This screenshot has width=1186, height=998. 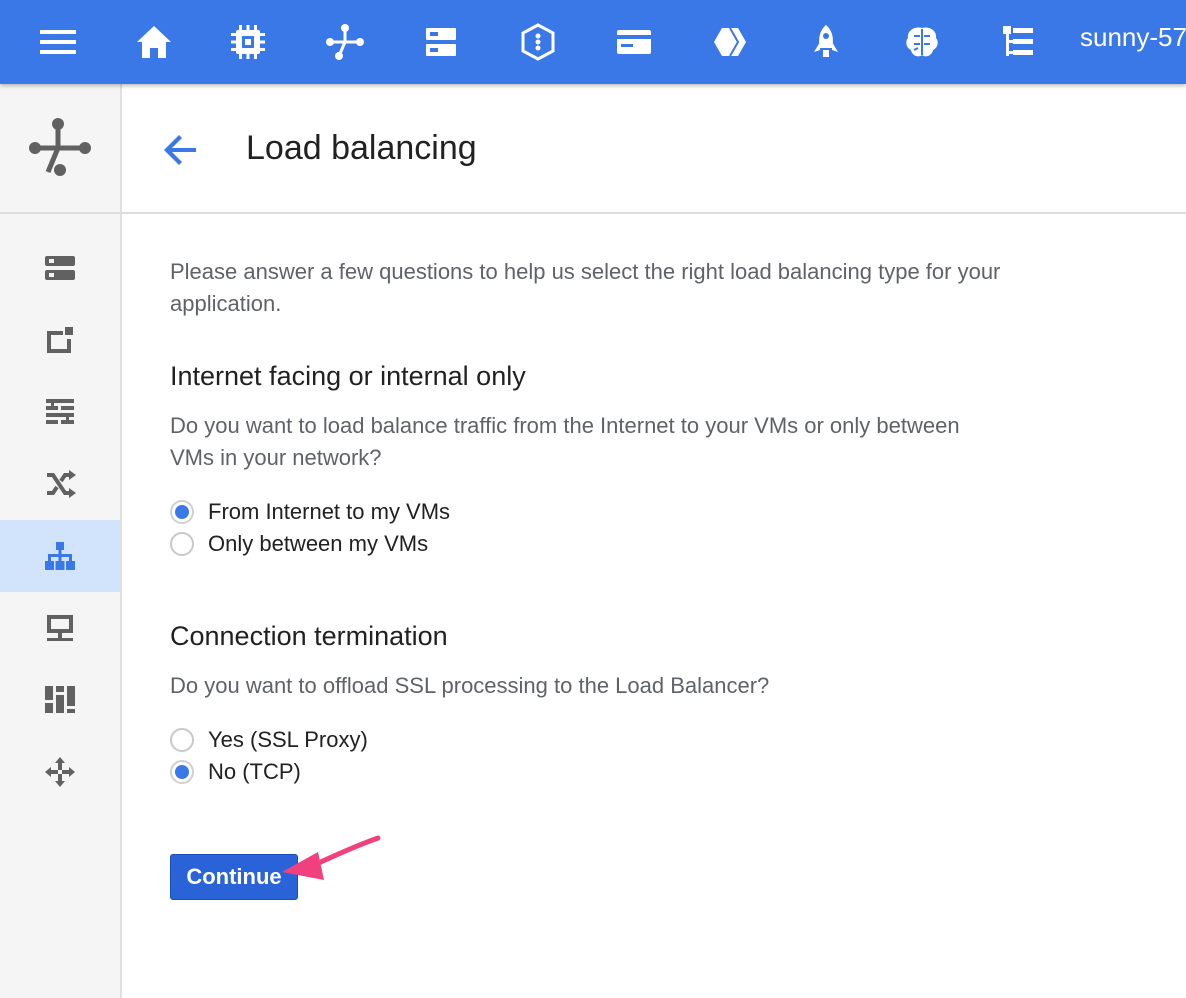 What do you see at coordinates (361, 148) in the screenshot?
I see `page-title: Load balancing` at bounding box center [361, 148].